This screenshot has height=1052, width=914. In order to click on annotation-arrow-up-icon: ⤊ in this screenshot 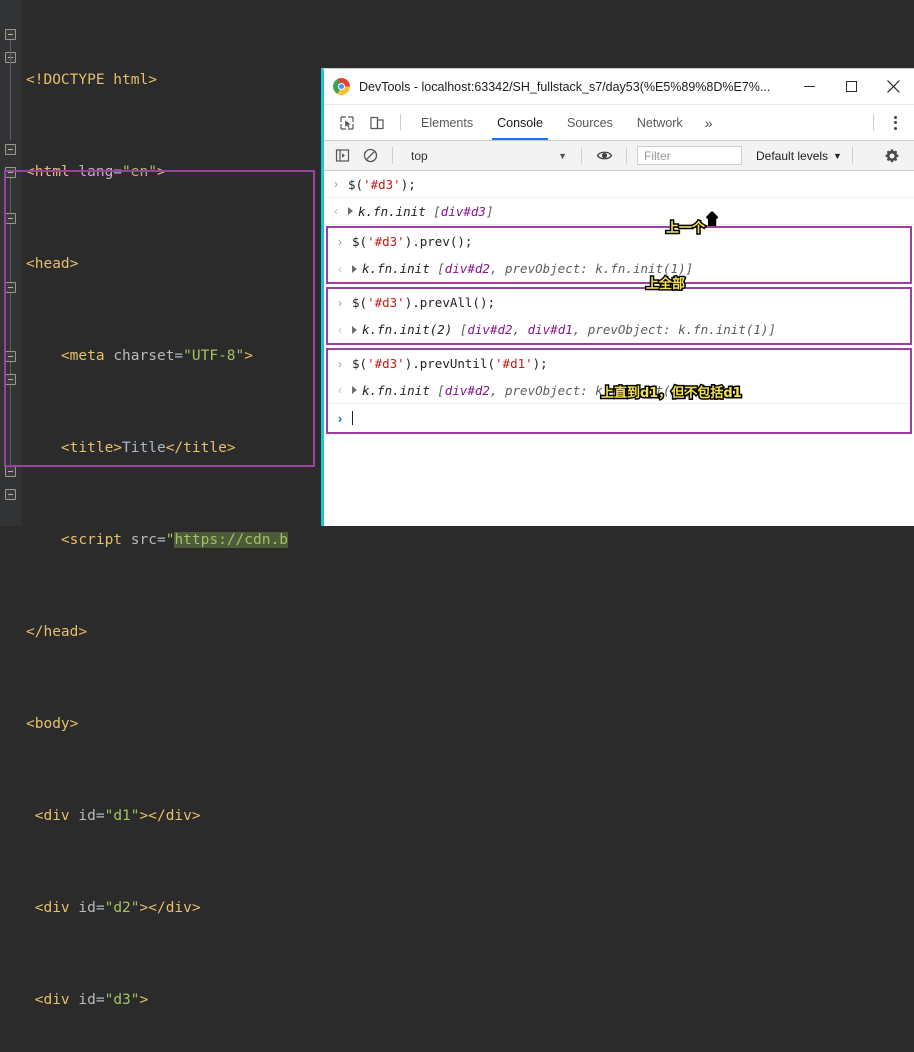, I will do `click(712, 220)`.